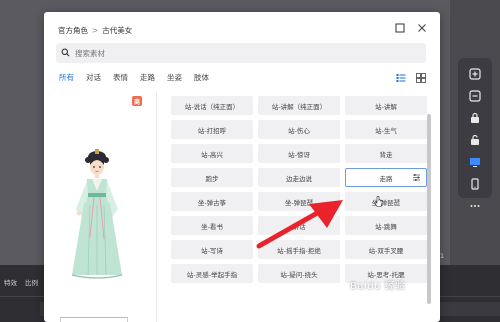 The height and width of the screenshot is (322, 500). What do you see at coordinates (21, 282) in the screenshot?
I see `timeline-toolbar: 特效 比例` at bounding box center [21, 282].